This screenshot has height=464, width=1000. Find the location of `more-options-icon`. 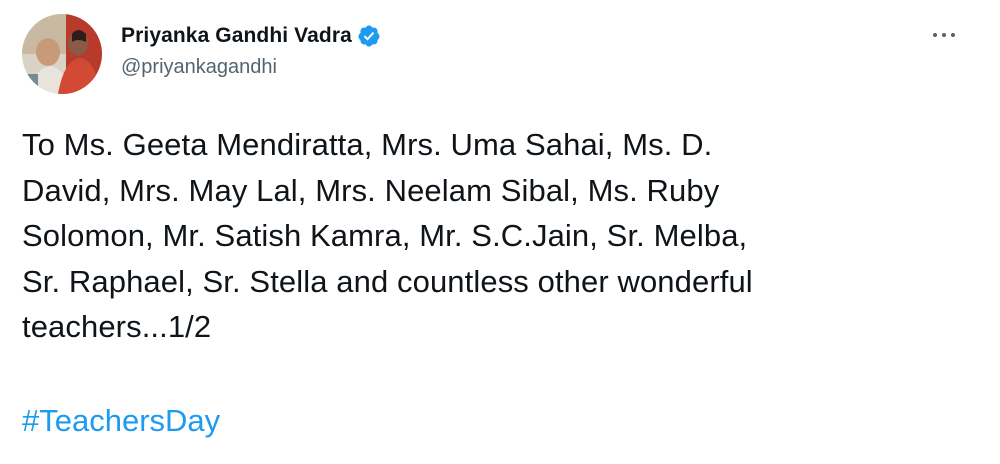

more-options-icon is located at coordinates (944, 35).